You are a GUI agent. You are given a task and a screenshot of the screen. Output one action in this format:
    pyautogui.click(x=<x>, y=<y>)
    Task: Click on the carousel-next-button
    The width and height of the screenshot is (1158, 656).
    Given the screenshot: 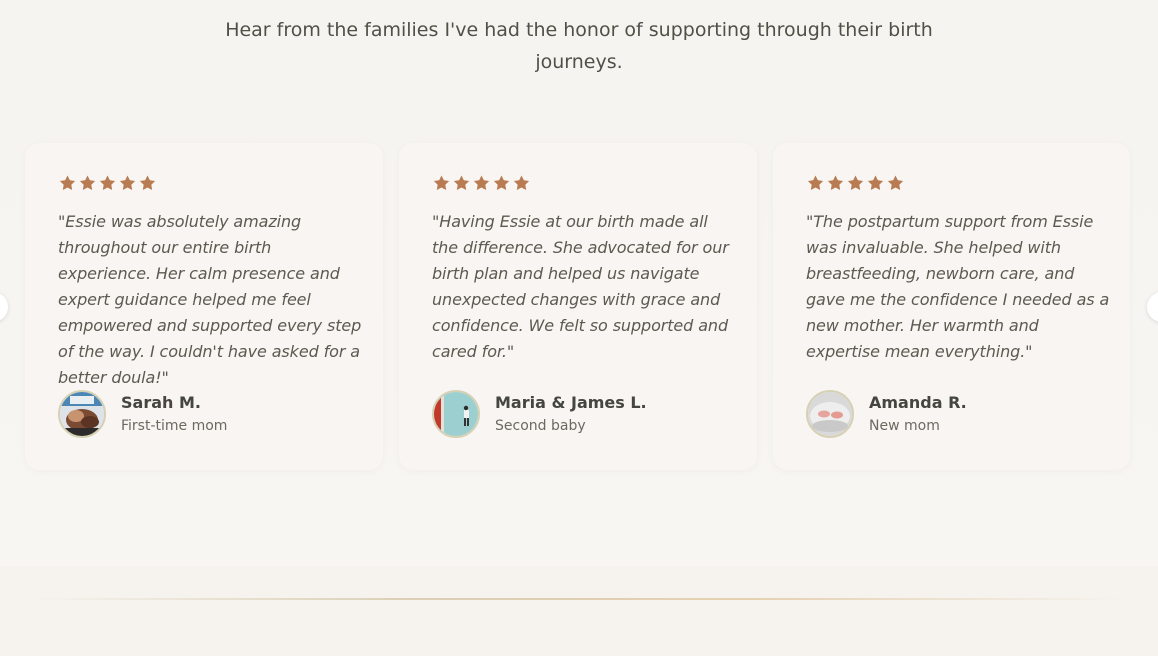 What is the action you would take?
    pyautogui.click(x=1152, y=307)
    